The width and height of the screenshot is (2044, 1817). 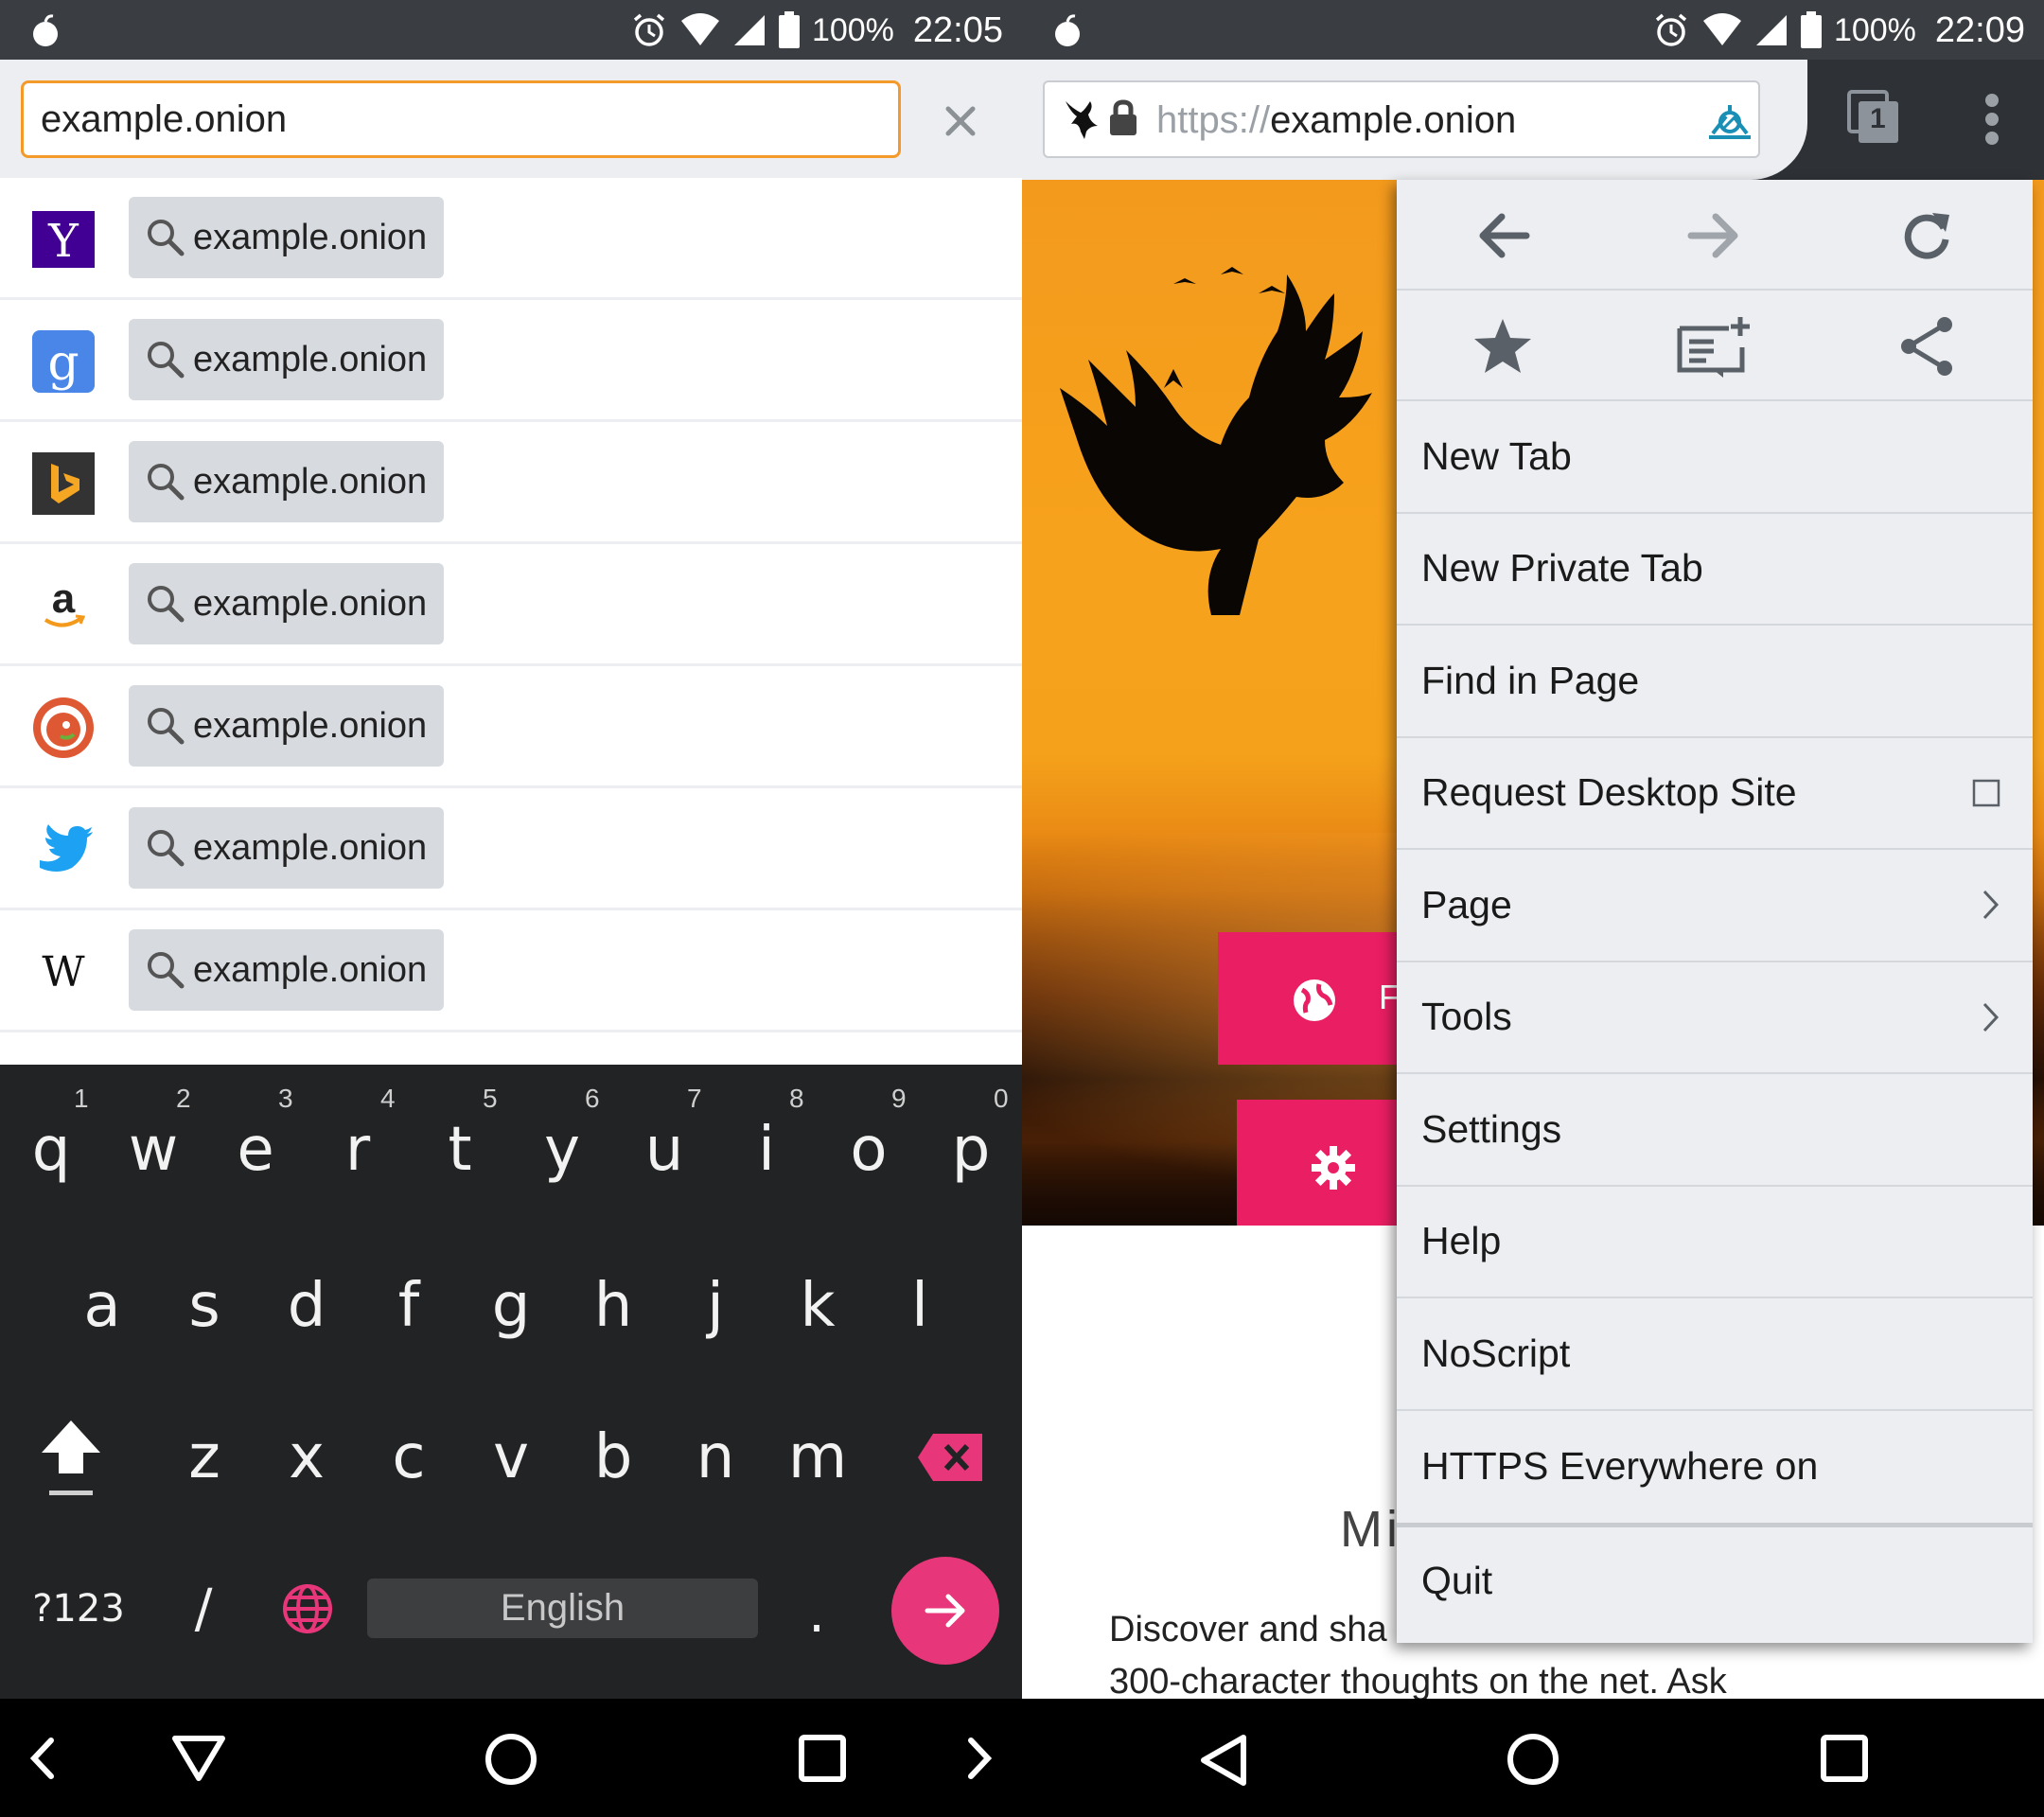 I want to click on key-x: x, so click(x=306, y=1457).